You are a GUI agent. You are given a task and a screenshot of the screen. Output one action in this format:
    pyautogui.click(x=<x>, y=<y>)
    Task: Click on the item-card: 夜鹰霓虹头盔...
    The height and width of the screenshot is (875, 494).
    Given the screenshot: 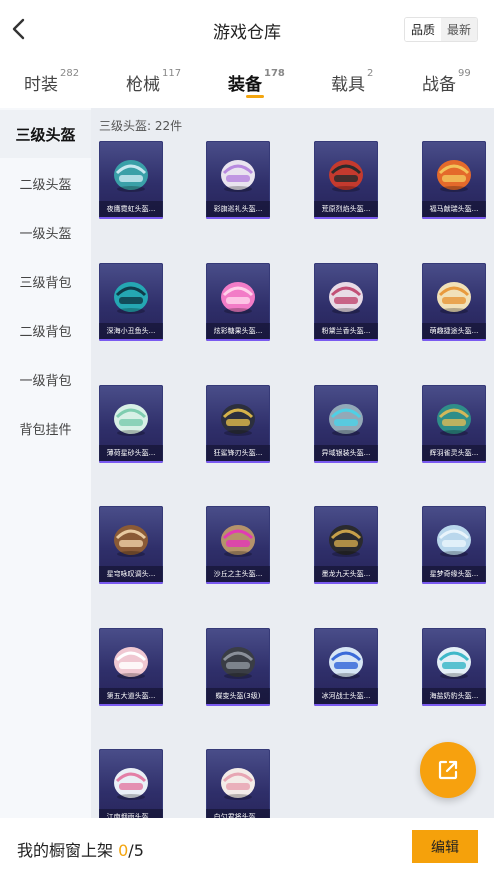 What is the action you would take?
    pyautogui.click(x=131, y=180)
    